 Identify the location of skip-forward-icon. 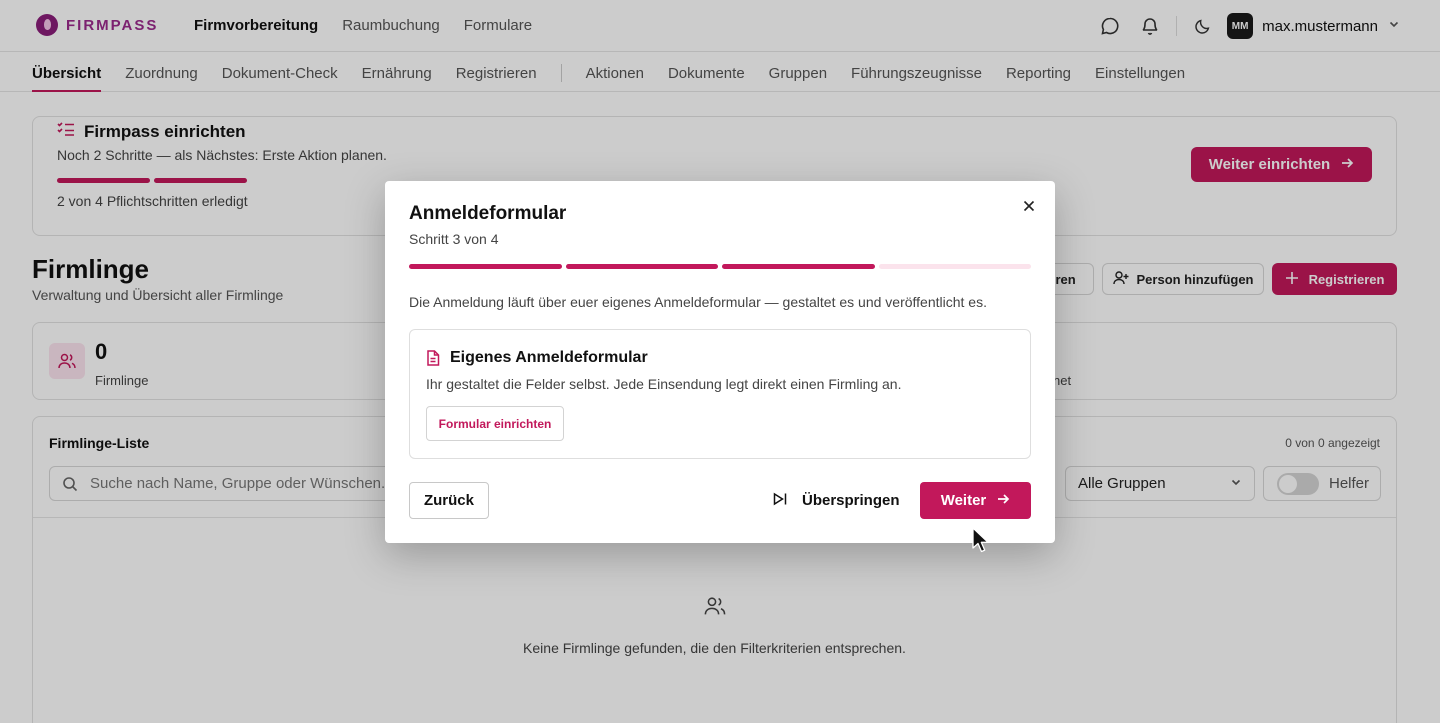
(780, 501).